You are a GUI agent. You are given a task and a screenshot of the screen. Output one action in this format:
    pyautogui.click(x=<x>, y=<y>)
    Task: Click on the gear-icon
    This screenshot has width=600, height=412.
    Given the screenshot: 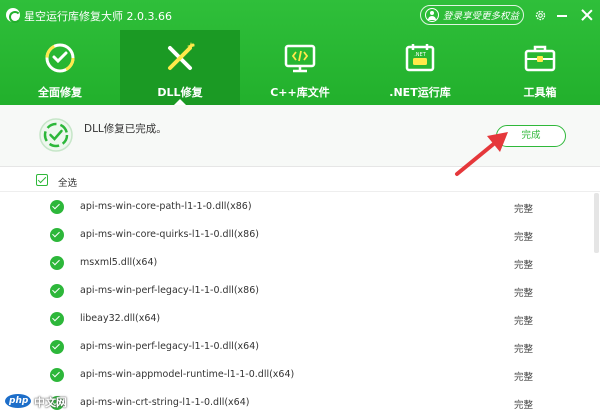 What is the action you would take?
    pyautogui.click(x=540, y=15)
    